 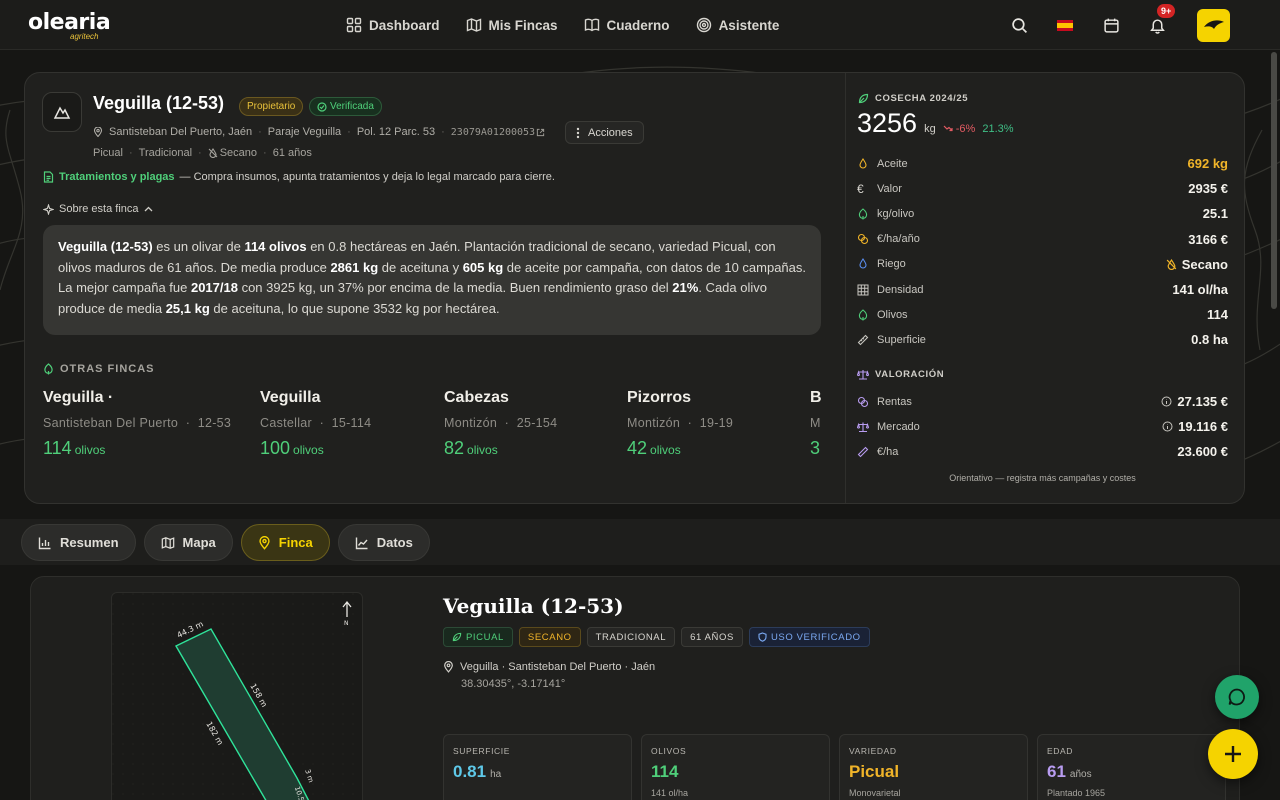 What do you see at coordinates (351, 423) in the screenshot?
I see `other-finca-code: 15-114` at bounding box center [351, 423].